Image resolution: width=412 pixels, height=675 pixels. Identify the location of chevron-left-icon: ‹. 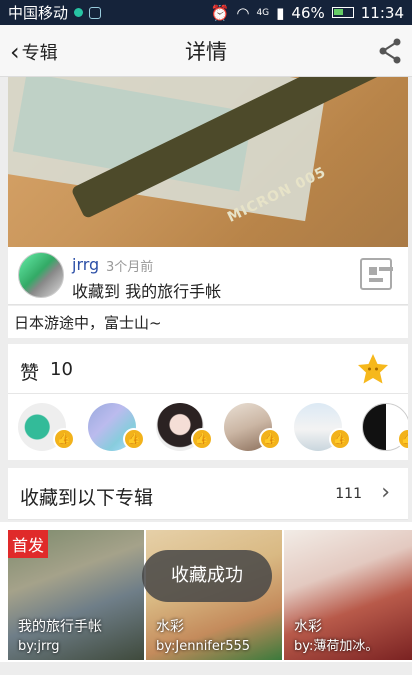
(15, 52).